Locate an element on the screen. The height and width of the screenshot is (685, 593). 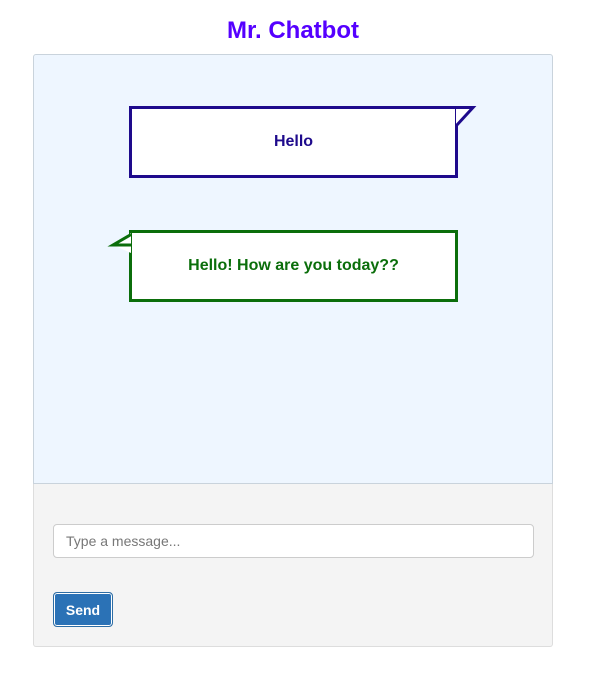
send-button: Send is located at coordinates (83, 609).